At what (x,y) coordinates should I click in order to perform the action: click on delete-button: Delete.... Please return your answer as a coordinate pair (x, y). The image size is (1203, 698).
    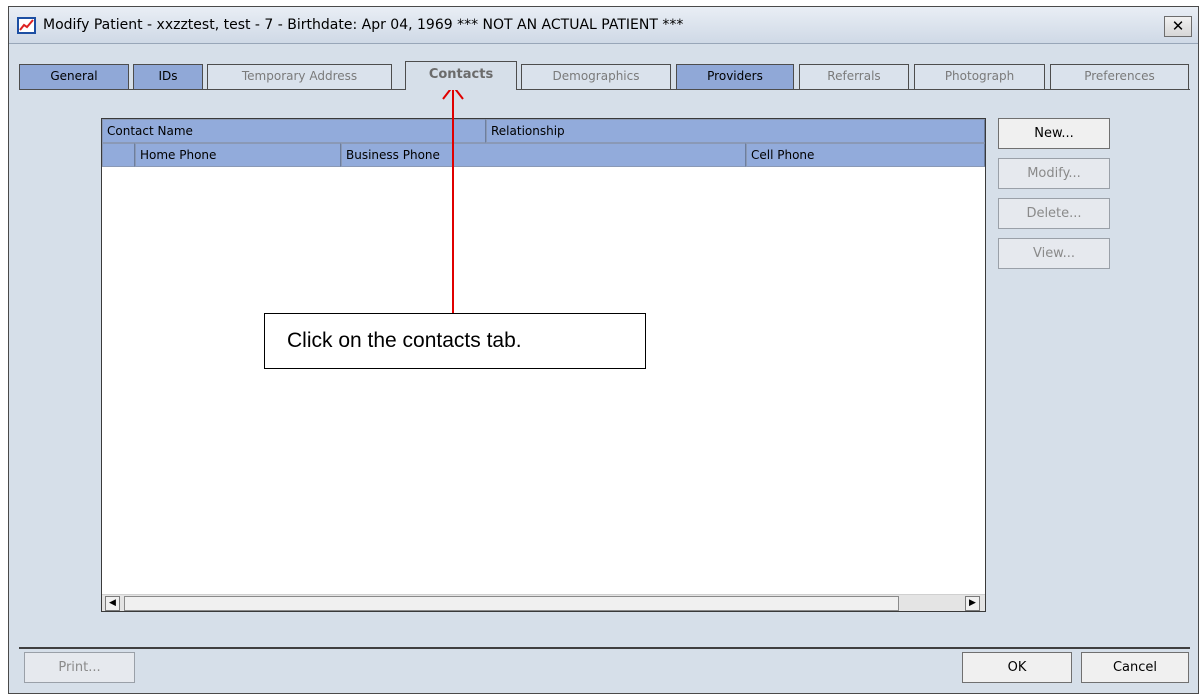
    Looking at the image, I should click on (1054, 213).